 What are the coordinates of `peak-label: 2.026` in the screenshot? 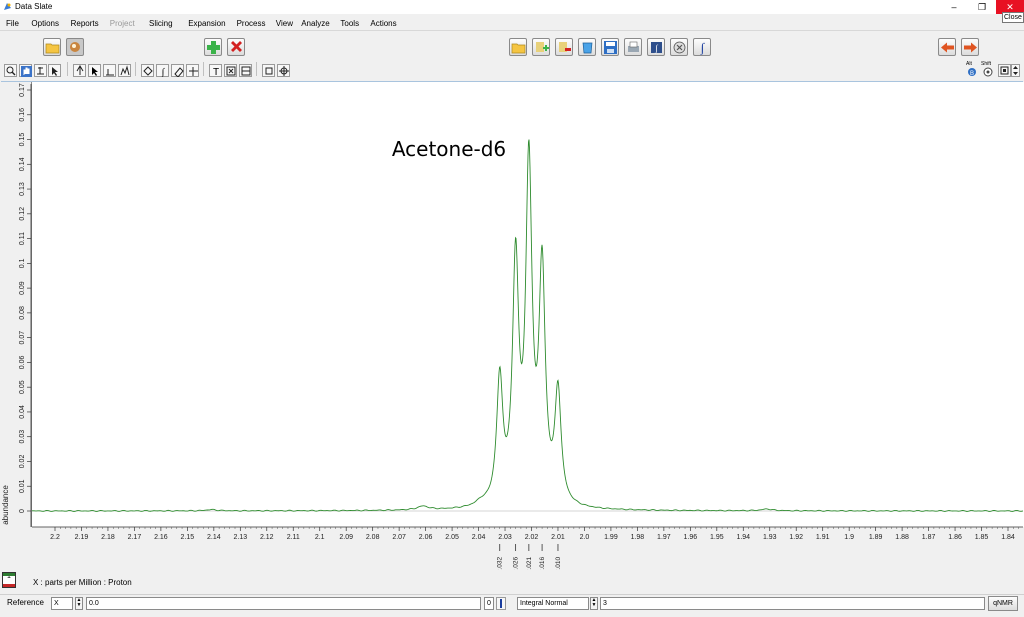 It's located at (516, 563).